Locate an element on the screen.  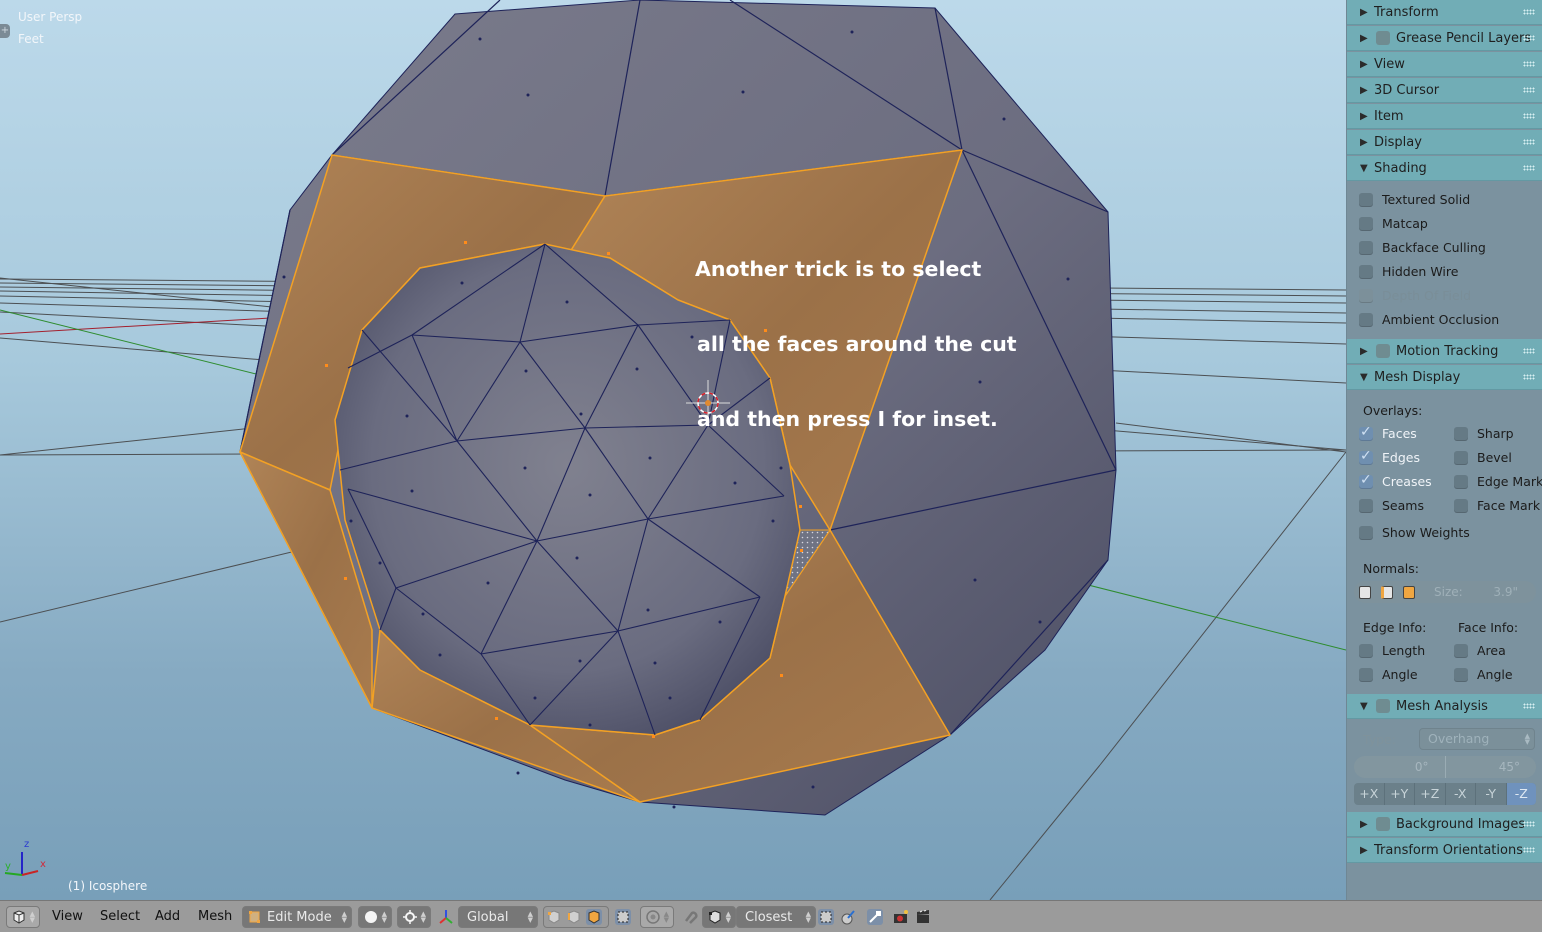
menu-view: View is located at coordinates (67, 916).